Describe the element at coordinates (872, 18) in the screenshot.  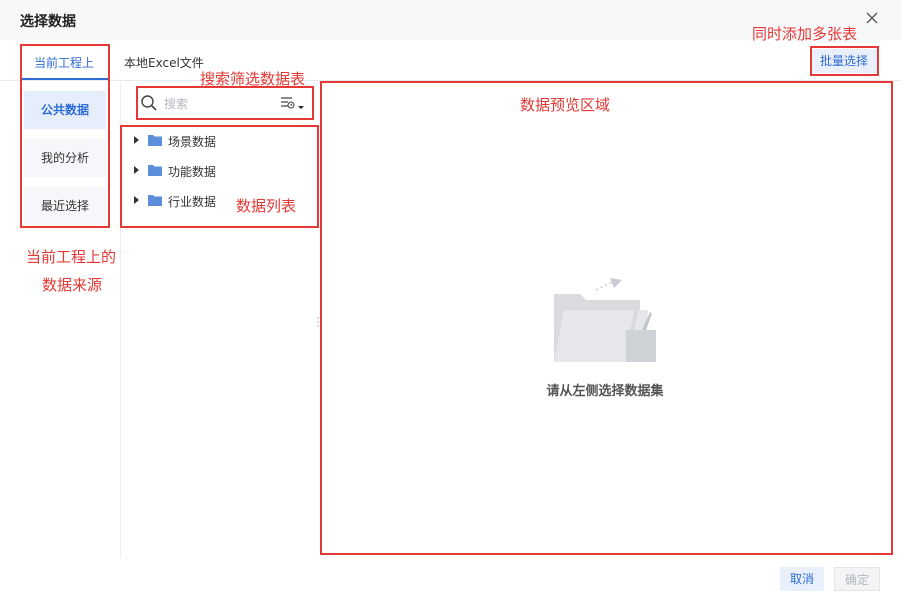
I see `close-icon` at that location.